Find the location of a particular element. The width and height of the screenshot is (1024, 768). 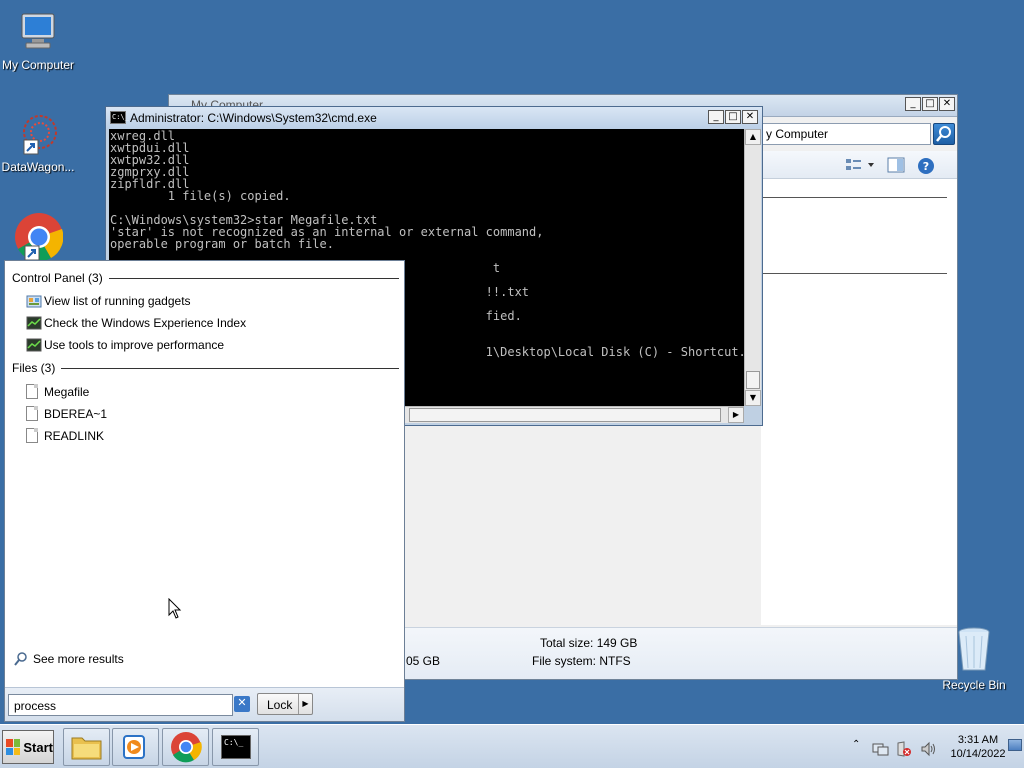

lock-label: Lock is located at coordinates (280, 705).